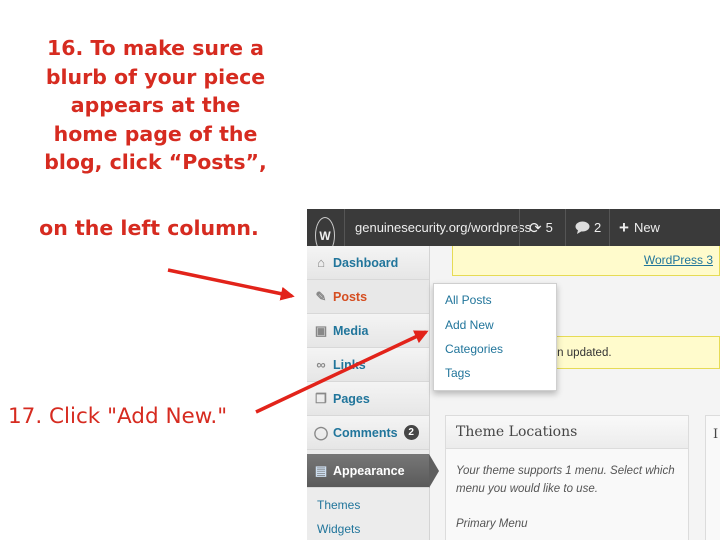 This screenshot has width=720, height=540. I want to click on sidebar-item-links: ∞ Links, so click(368, 365).